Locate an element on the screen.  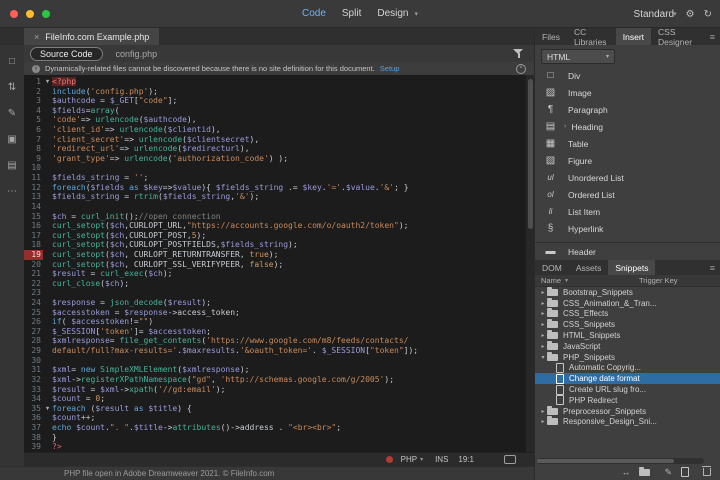
filter-icon is located at coordinates (518, 53).